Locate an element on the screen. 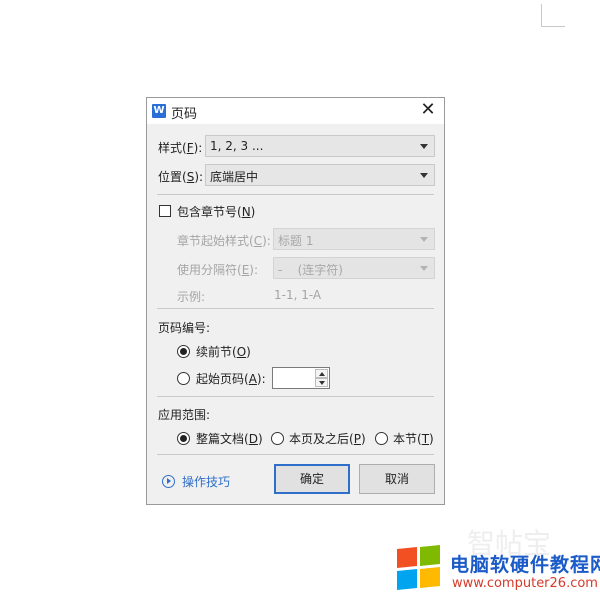 This screenshot has width=600, height=601. windows-logo-icon is located at coordinates (420, 568).